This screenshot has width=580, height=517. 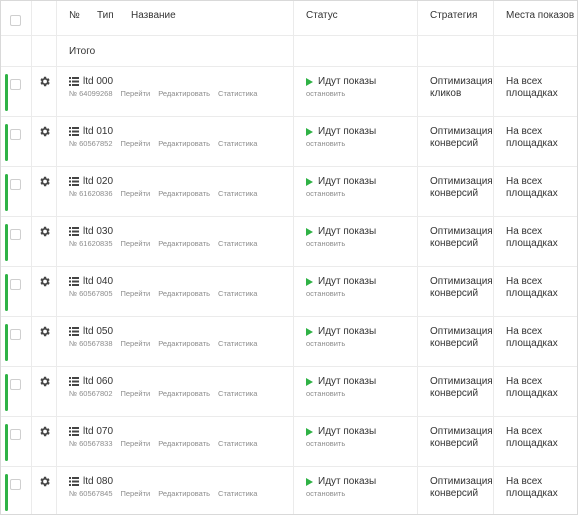 I want to click on header-places: Места показов, so click(x=540, y=15).